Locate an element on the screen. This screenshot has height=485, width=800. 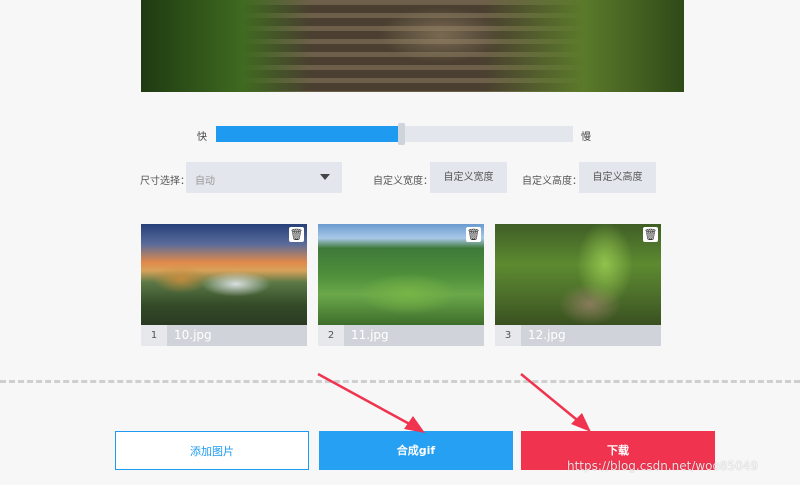
image-caption-bar: 1 10.jpg is located at coordinates (224, 335).